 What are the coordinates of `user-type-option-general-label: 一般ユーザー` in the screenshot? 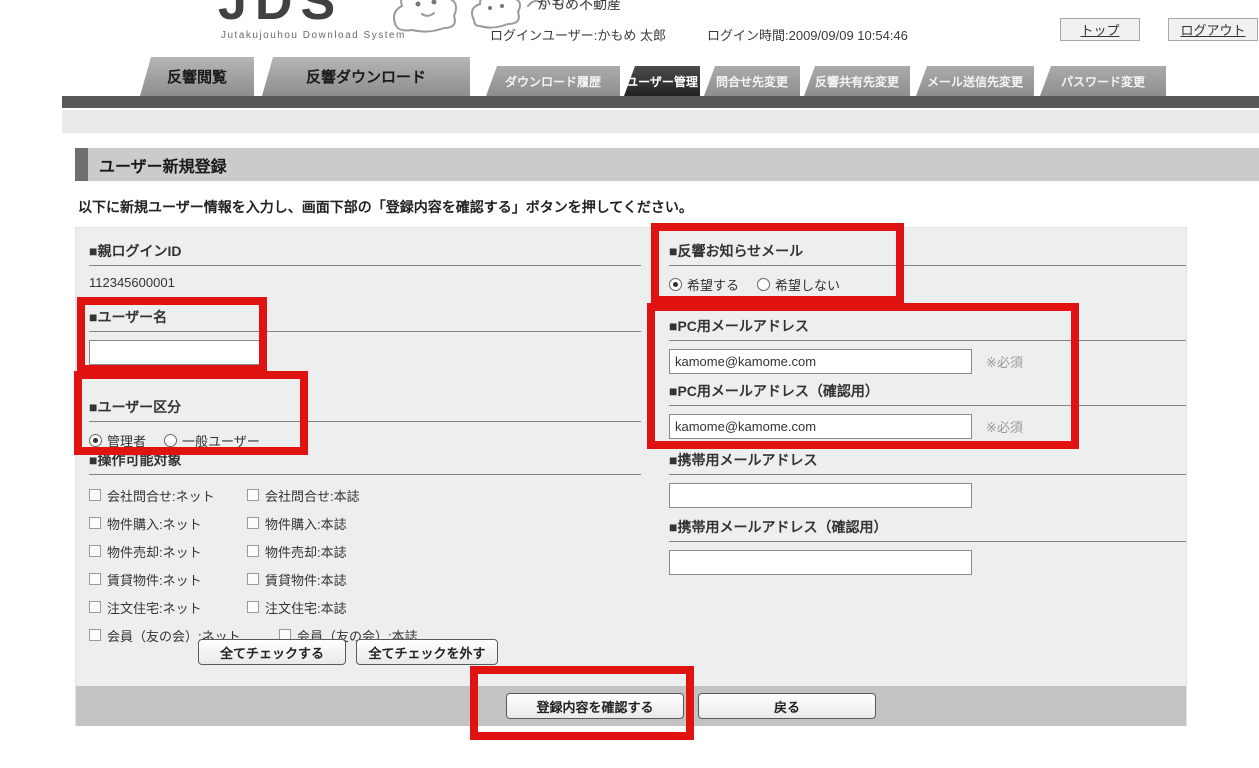 It's located at (221, 441).